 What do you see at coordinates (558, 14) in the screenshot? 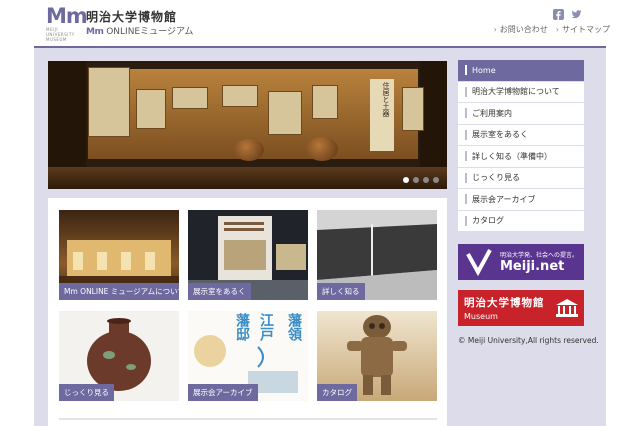
I see `facebook-icon` at bounding box center [558, 14].